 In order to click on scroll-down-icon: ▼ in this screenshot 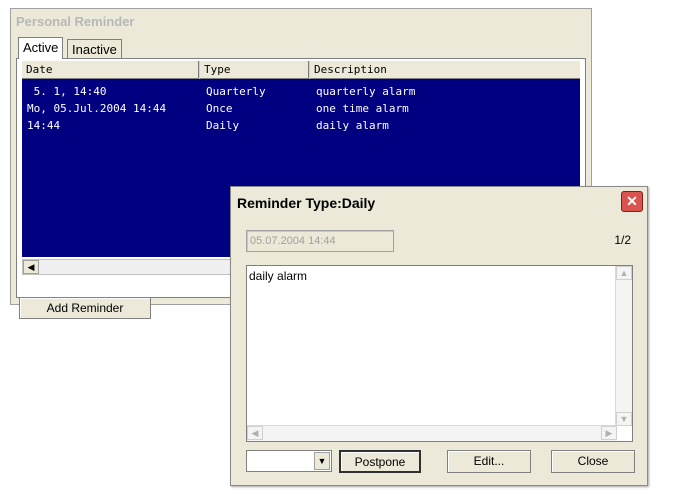, I will do `click(624, 419)`.